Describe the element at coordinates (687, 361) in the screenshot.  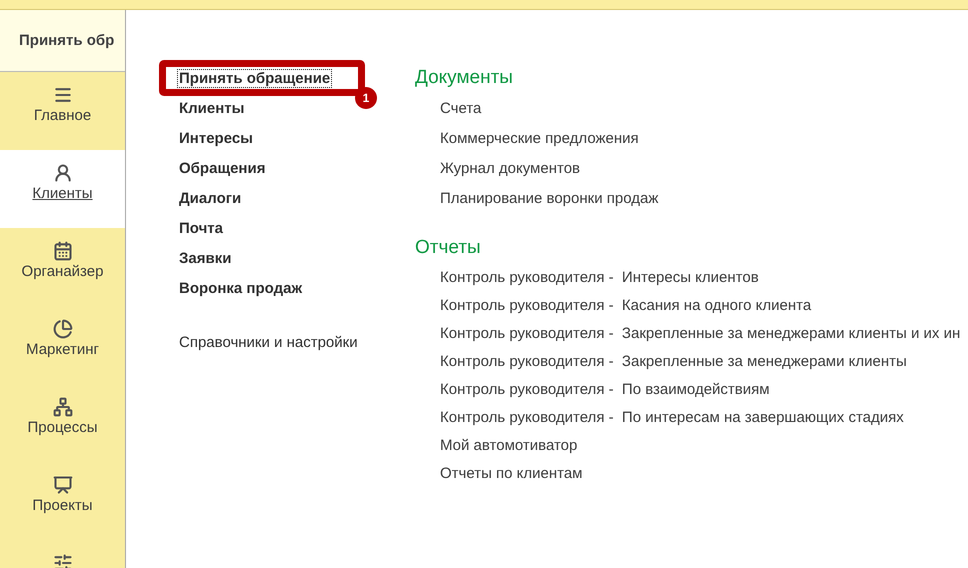
I see `report-link: Контроль руководителя - Закрепленные за менеджерами клиенты` at that location.